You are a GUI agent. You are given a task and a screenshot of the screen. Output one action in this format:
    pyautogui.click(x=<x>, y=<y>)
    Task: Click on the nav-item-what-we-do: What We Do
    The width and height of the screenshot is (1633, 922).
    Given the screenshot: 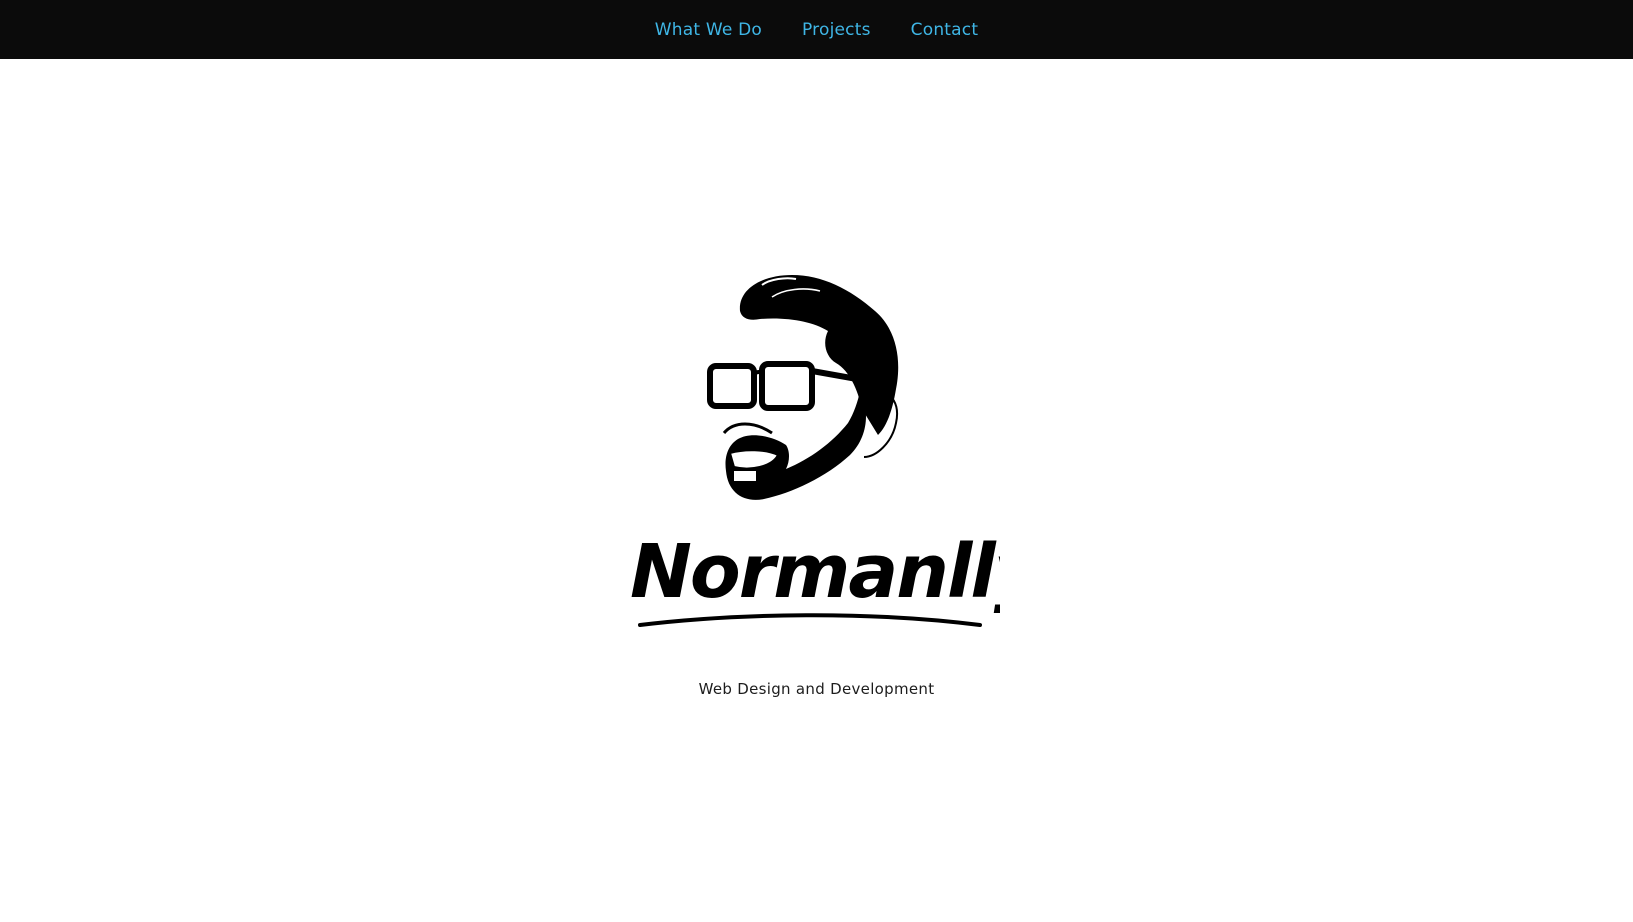 What is the action you would take?
    pyautogui.click(x=708, y=30)
    